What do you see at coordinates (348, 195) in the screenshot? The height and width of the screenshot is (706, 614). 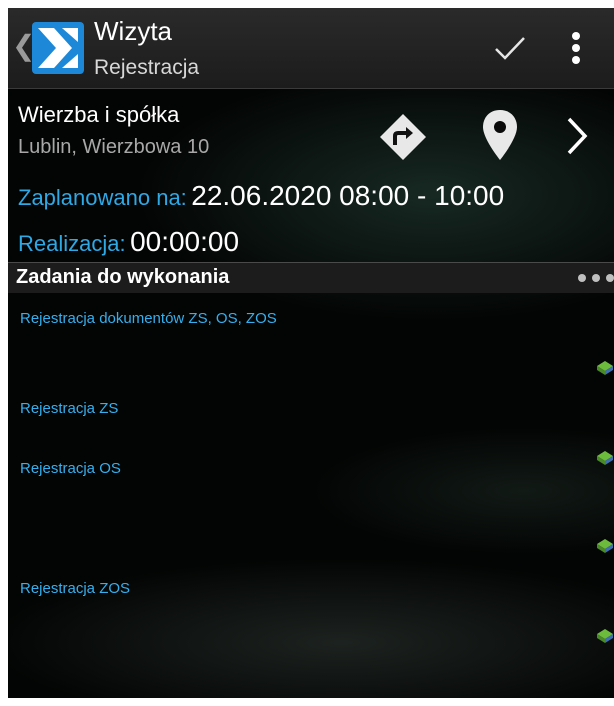 I see `planned-value: 22.06.2020 08:00 - 10:00` at bounding box center [348, 195].